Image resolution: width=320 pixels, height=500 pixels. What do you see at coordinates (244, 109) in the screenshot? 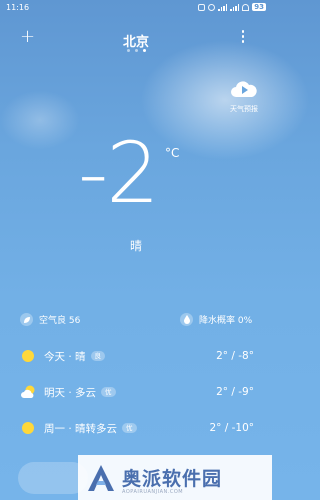
I see `weather-forecast-label: 天气预报` at bounding box center [244, 109].